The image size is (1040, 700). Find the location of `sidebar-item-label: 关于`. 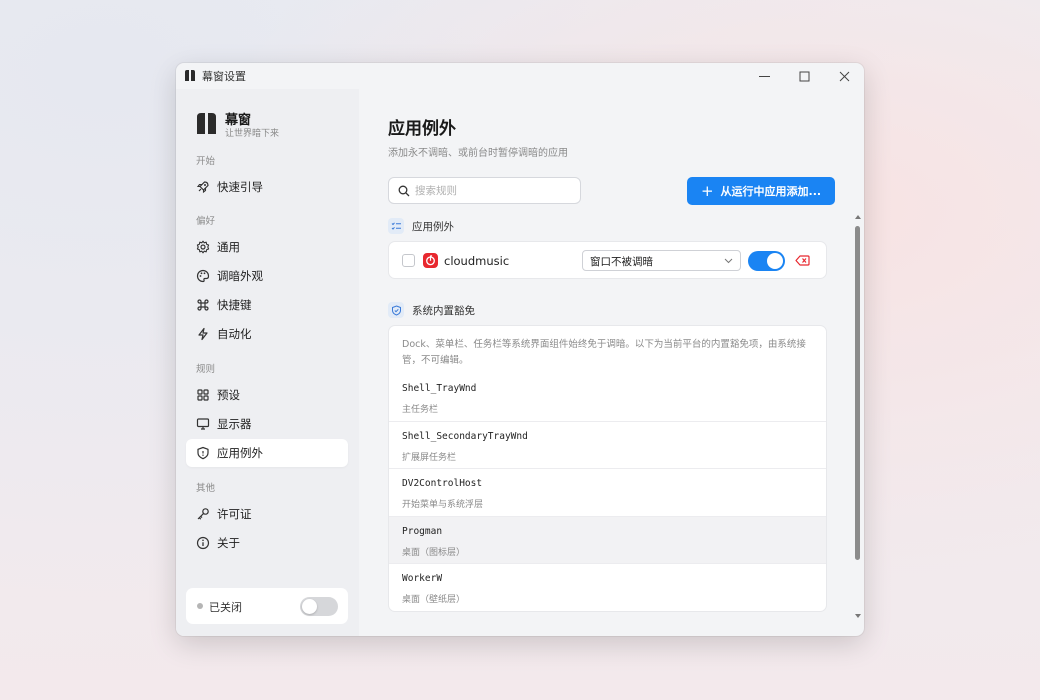

sidebar-item-label: 关于 is located at coordinates (228, 543).